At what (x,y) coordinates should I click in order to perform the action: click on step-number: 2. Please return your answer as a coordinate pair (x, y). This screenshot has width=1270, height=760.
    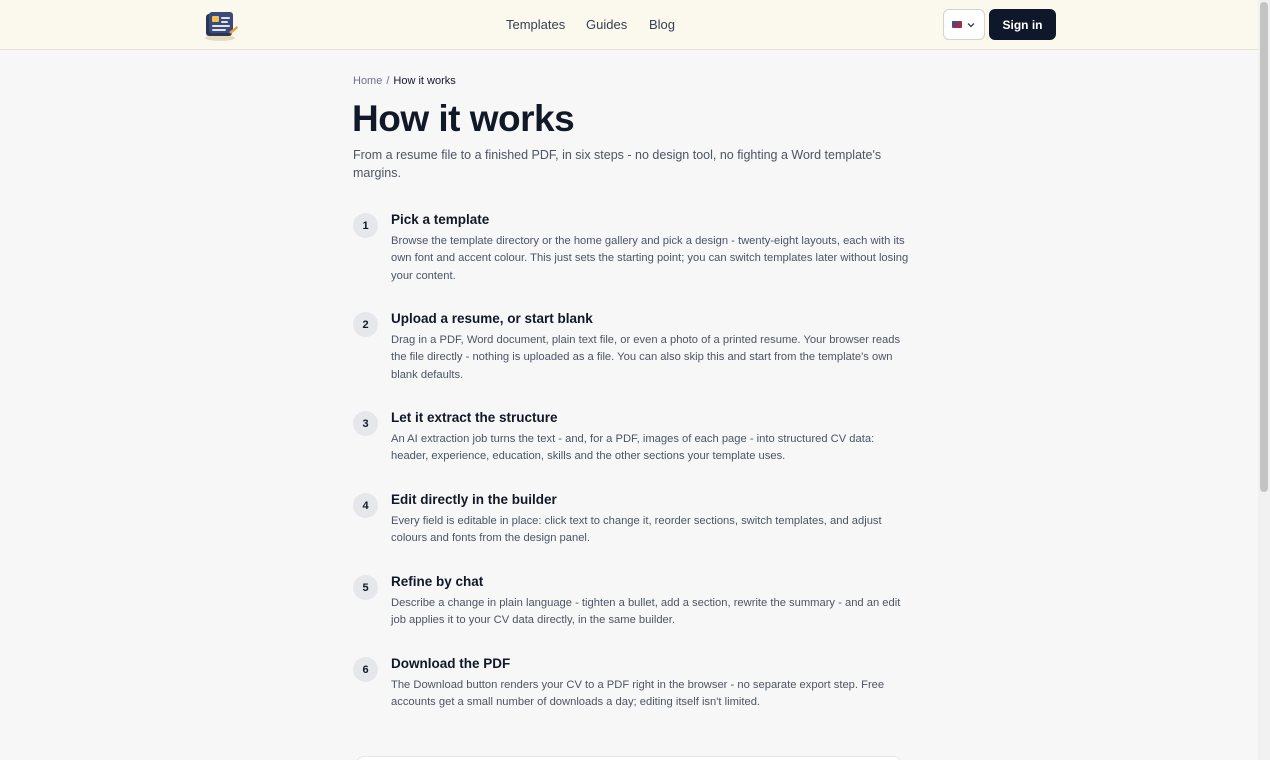
    Looking at the image, I should click on (365, 324).